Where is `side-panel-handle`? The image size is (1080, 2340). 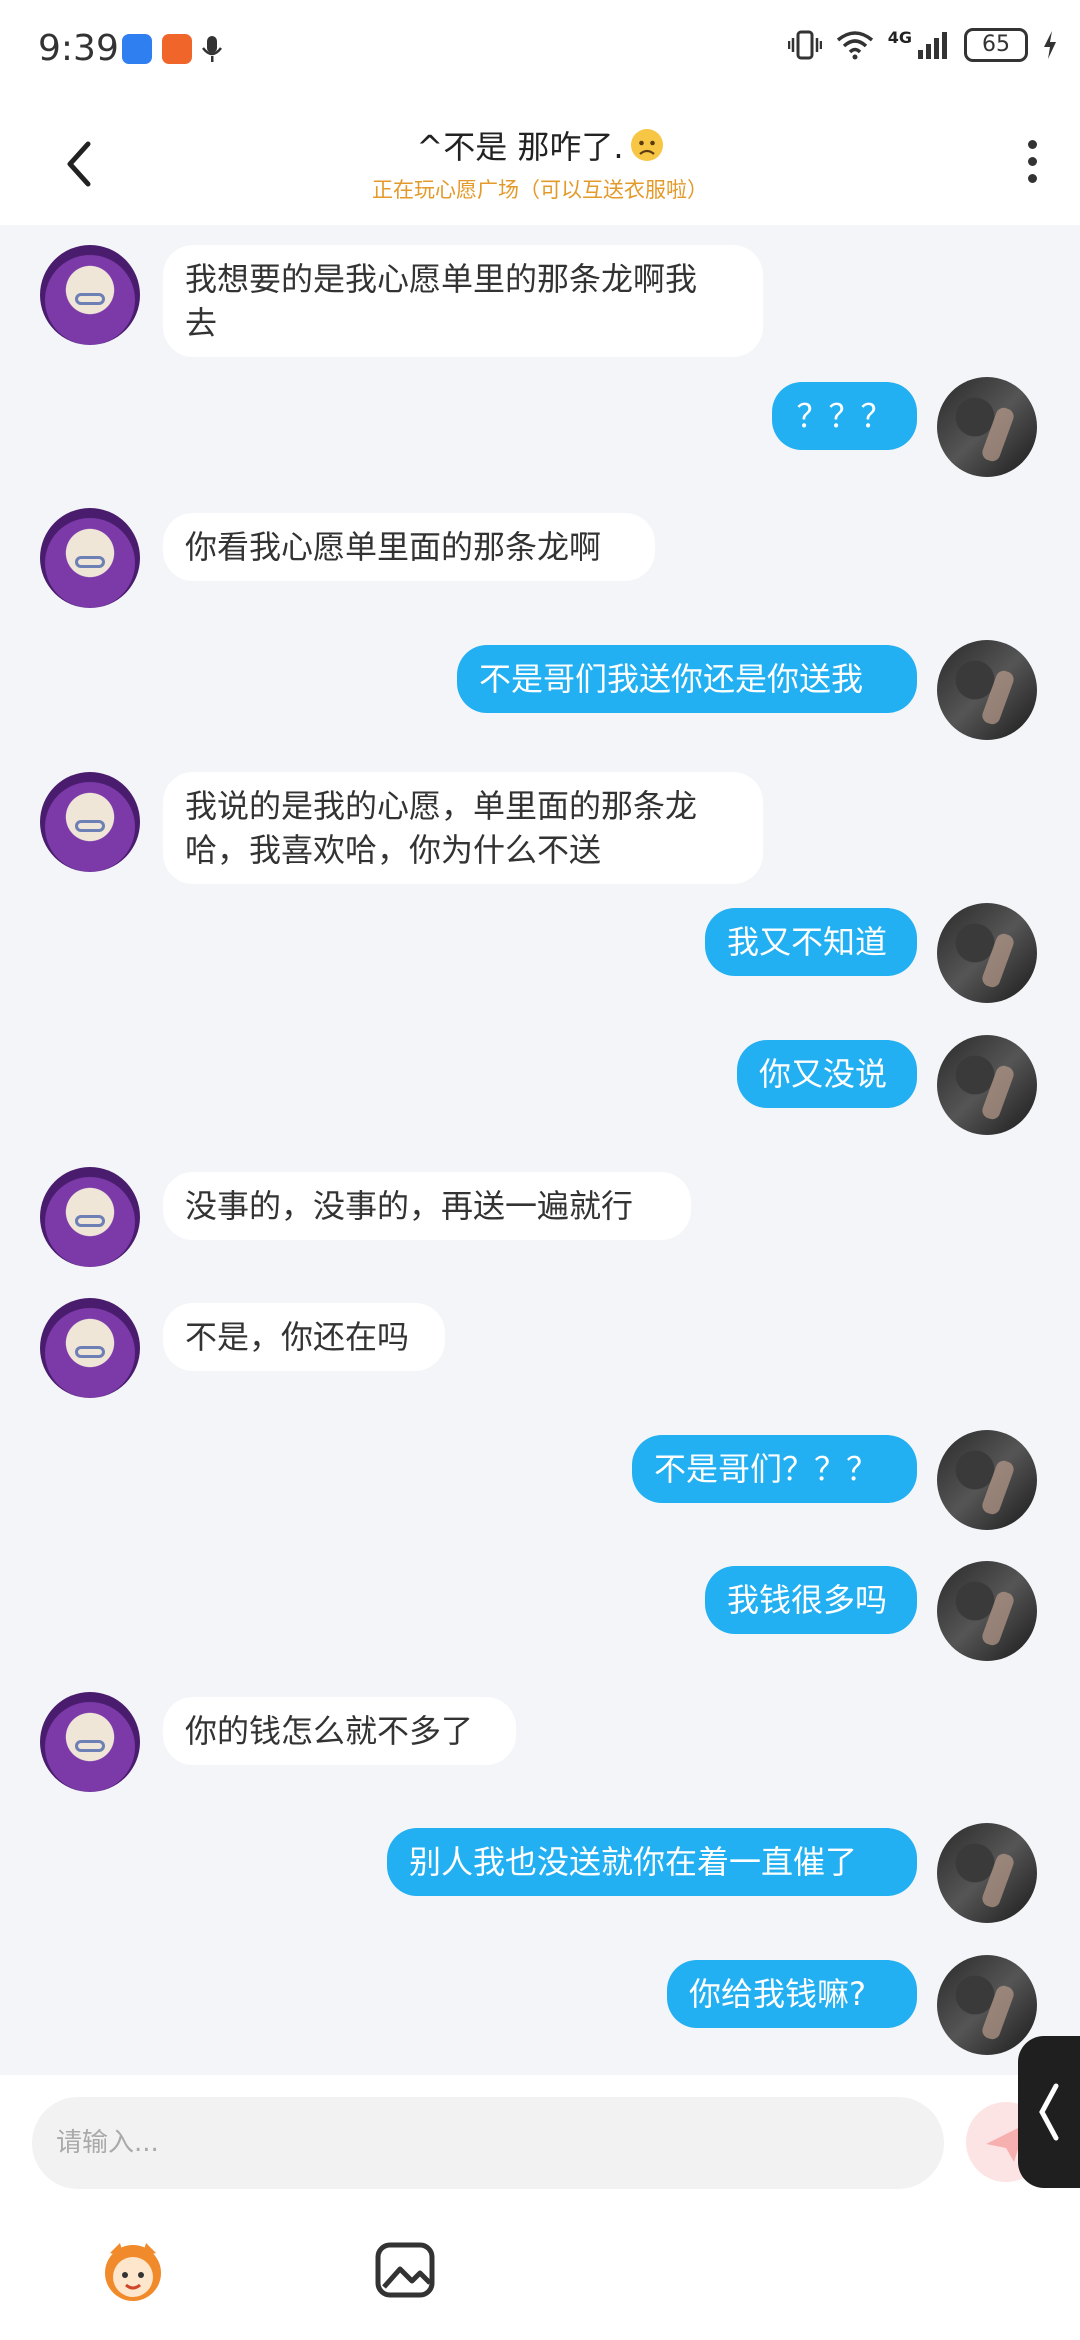 side-panel-handle is located at coordinates (1049, 2112).